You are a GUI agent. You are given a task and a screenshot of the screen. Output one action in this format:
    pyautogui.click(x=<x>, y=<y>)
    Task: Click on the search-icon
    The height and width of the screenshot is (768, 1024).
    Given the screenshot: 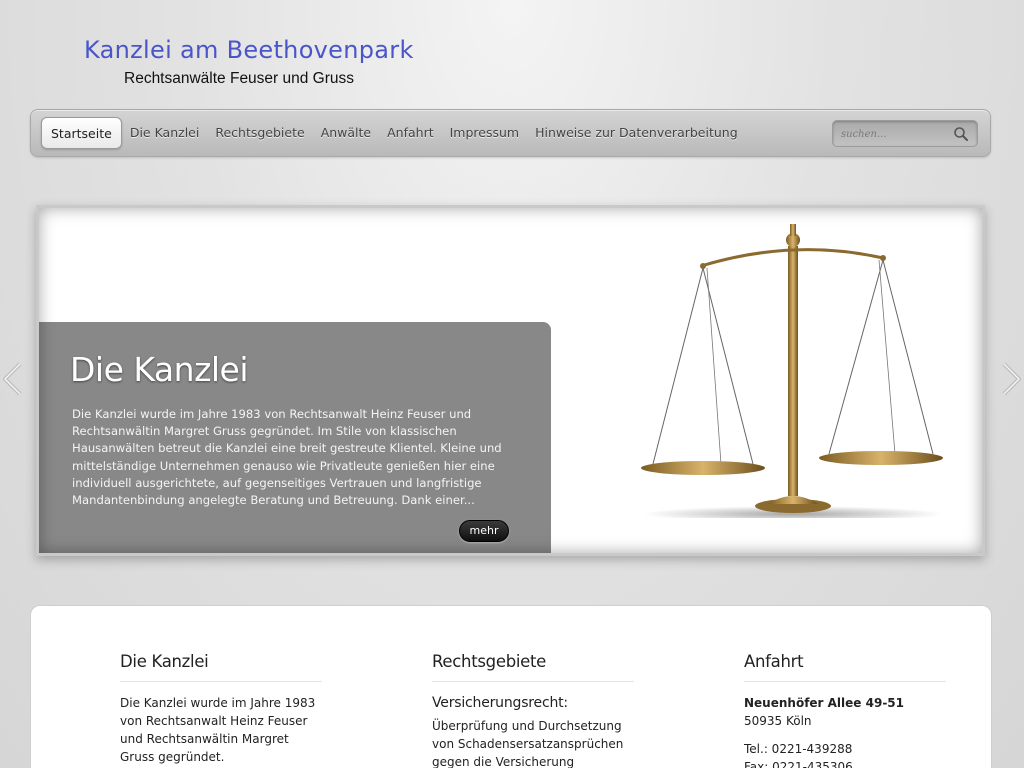 What is the action you would take?
    pyautogui.click(x=961, y=134)
    